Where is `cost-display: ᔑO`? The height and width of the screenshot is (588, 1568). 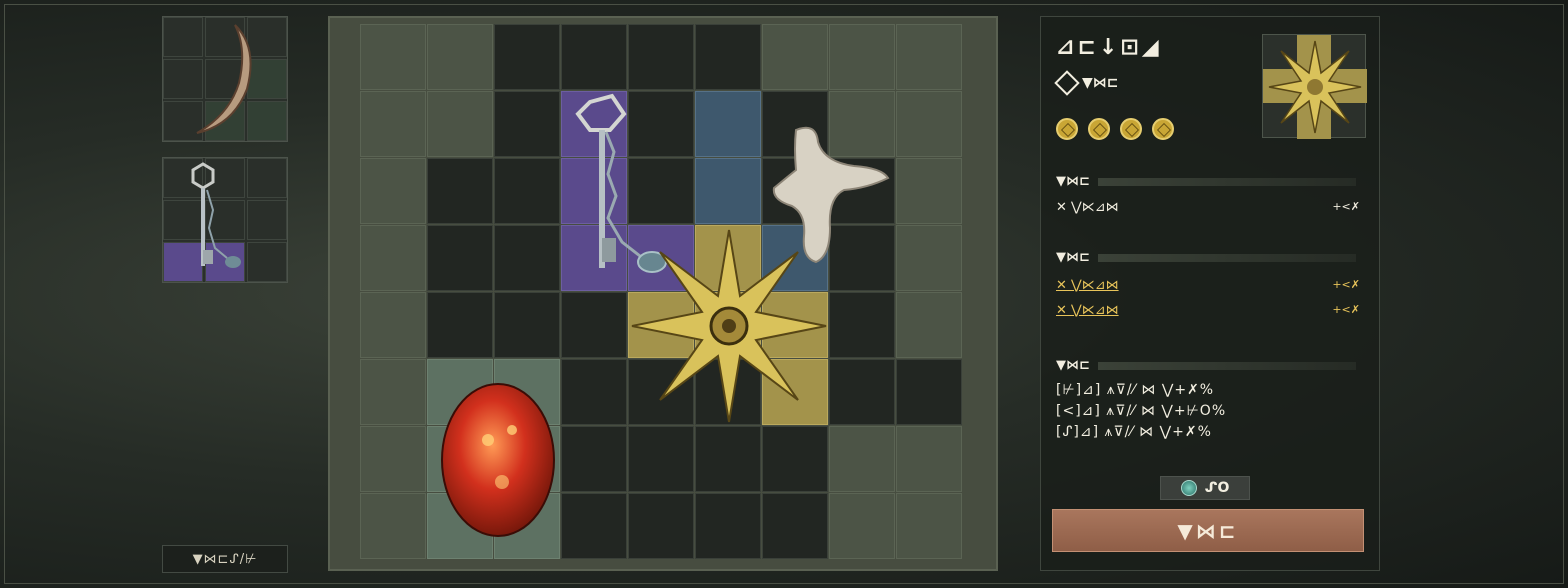 cost-display: ᔑO is located at coordinates (1205, 488).